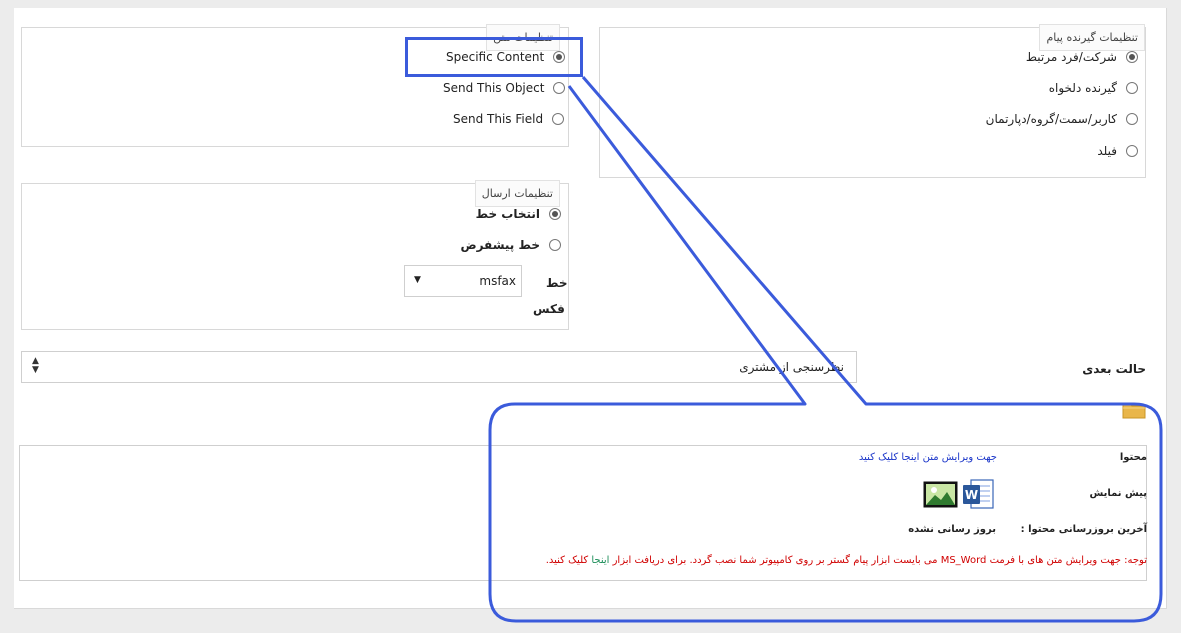 This screenshot has width=1181, height=633. Describe the element at coordinates (497, 281) in the screenshot. I see `line-select-value: msfax` at that location.